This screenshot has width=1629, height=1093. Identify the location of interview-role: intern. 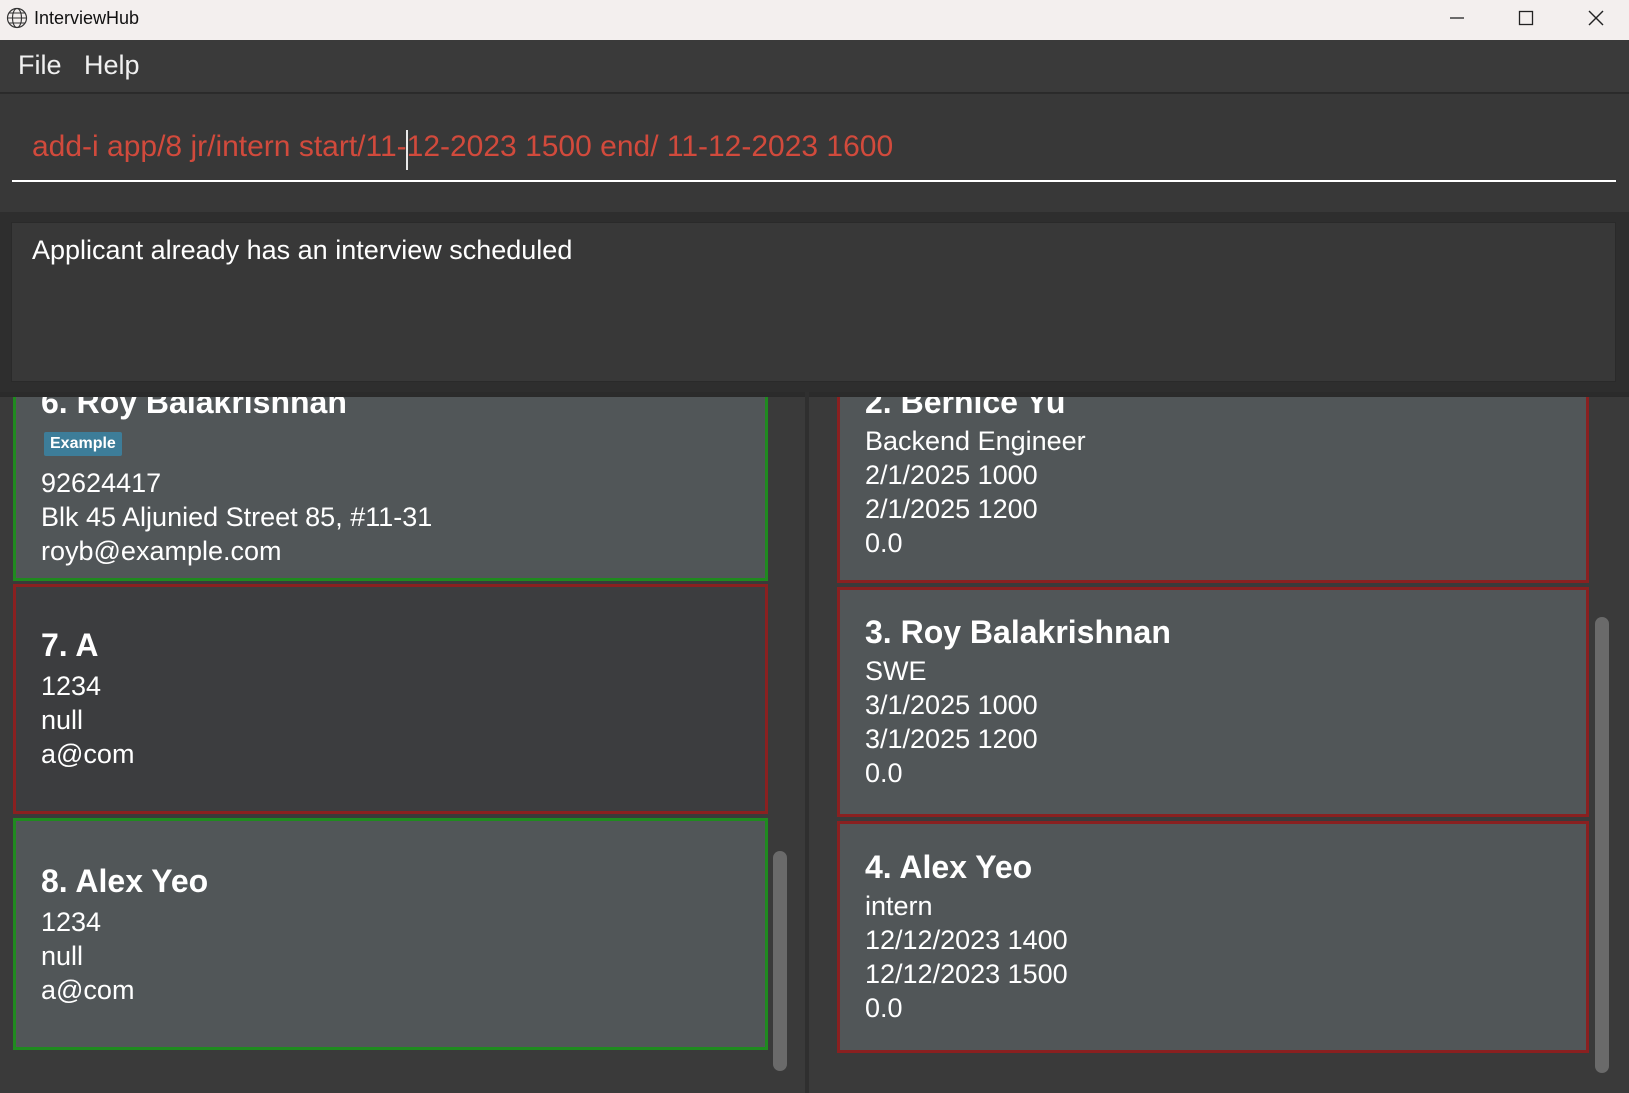
(899, 906).